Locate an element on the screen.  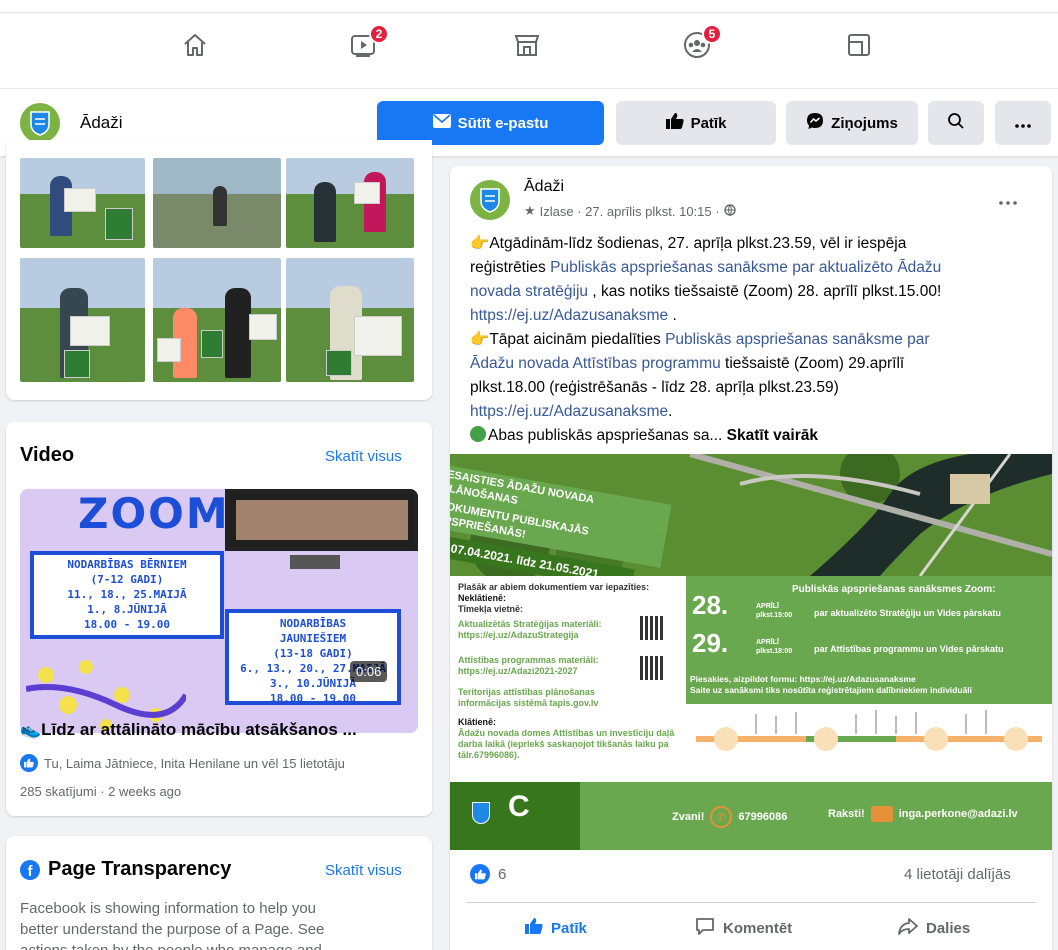
star-icon: ★ is located at coordinates (530, 210).